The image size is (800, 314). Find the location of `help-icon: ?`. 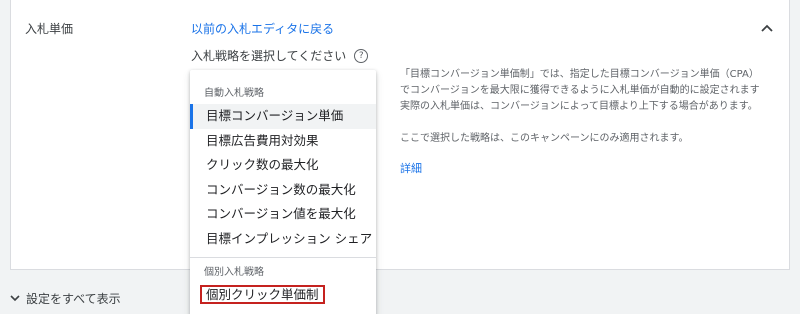

help-icon: ? is located at coordinates (361, 55).